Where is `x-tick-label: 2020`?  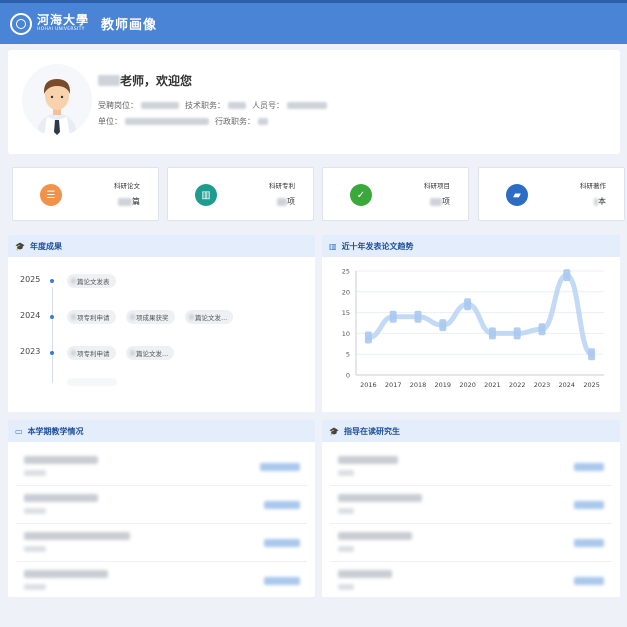
x-tick-label: 2020 is located at coordinates (467, 385).